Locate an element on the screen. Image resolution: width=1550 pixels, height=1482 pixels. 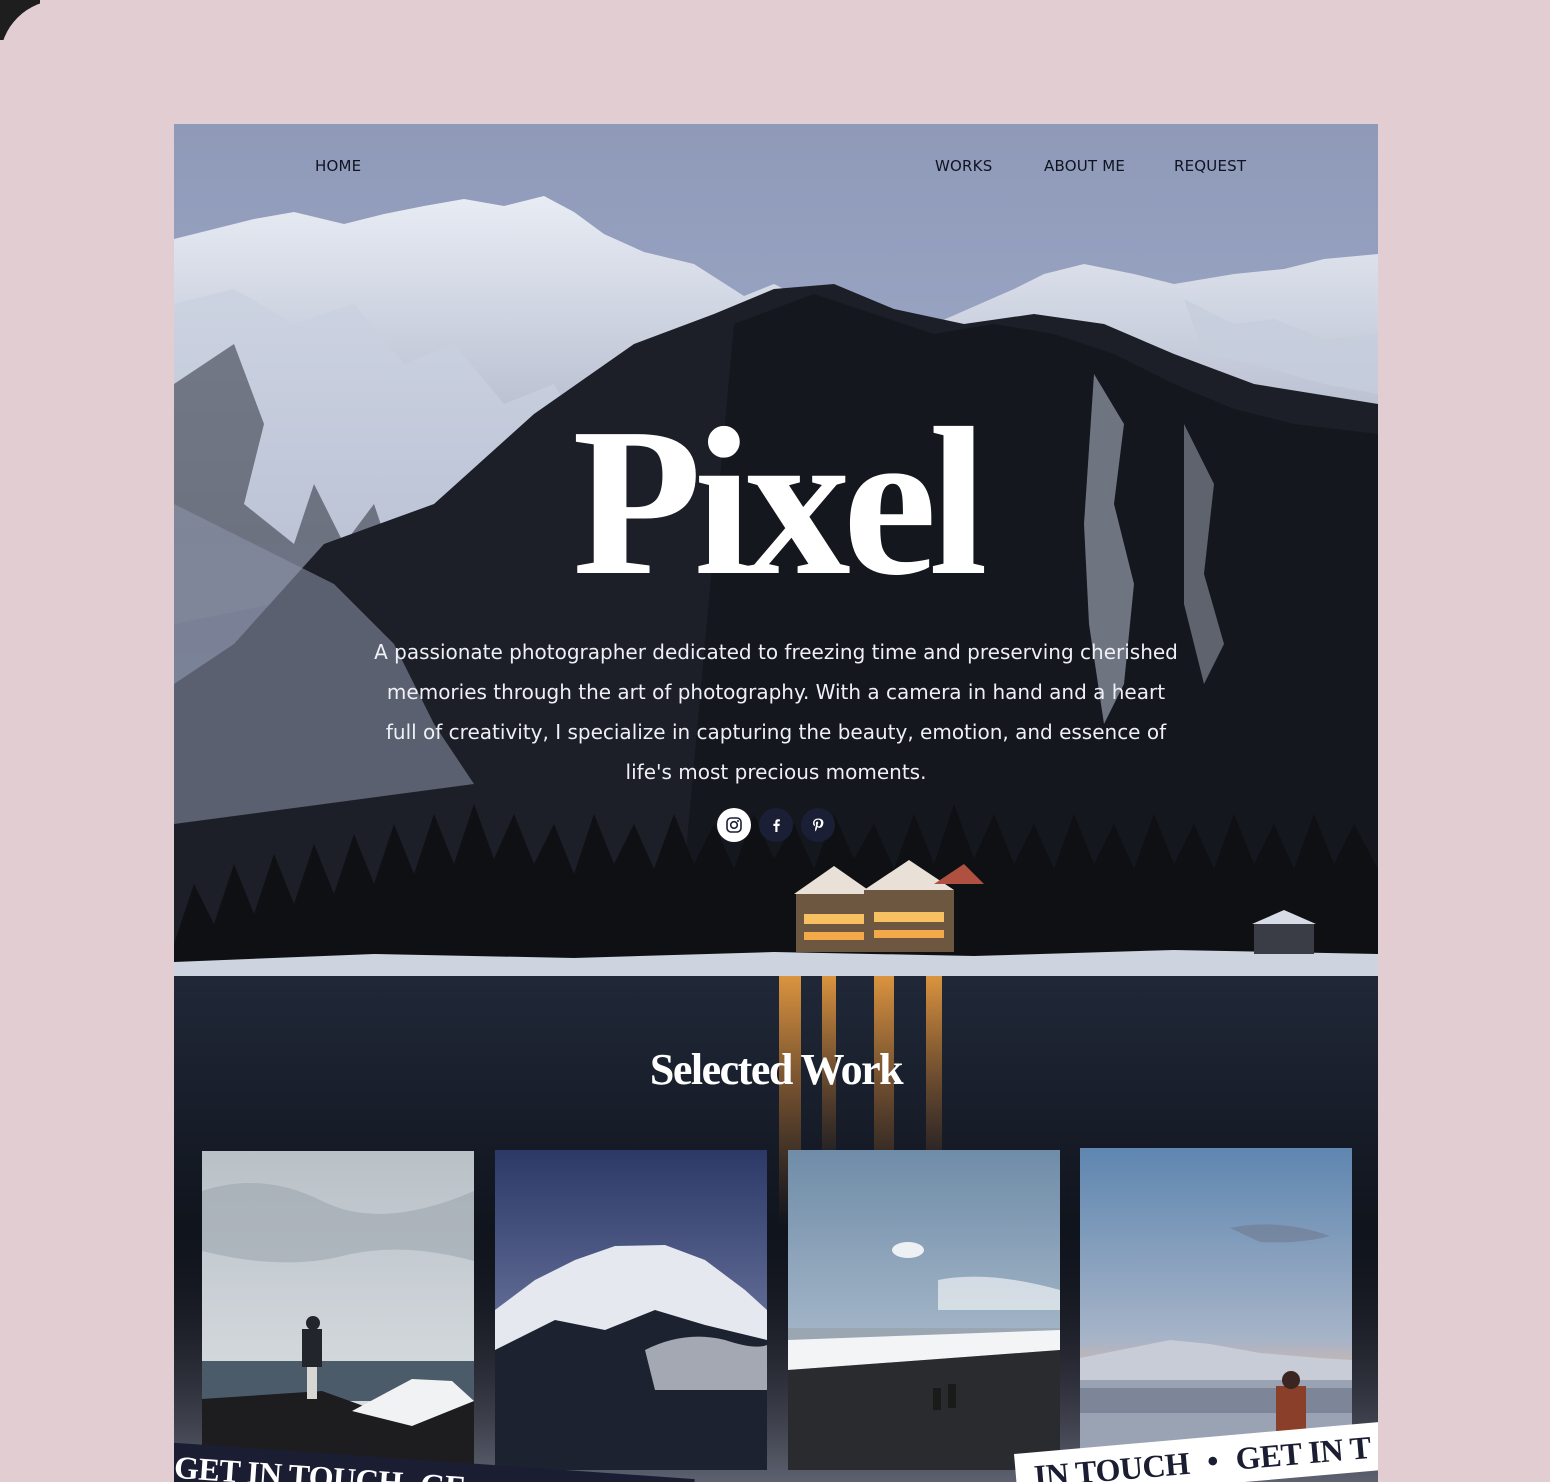
instagram-button is located at coordinates (734, 825).